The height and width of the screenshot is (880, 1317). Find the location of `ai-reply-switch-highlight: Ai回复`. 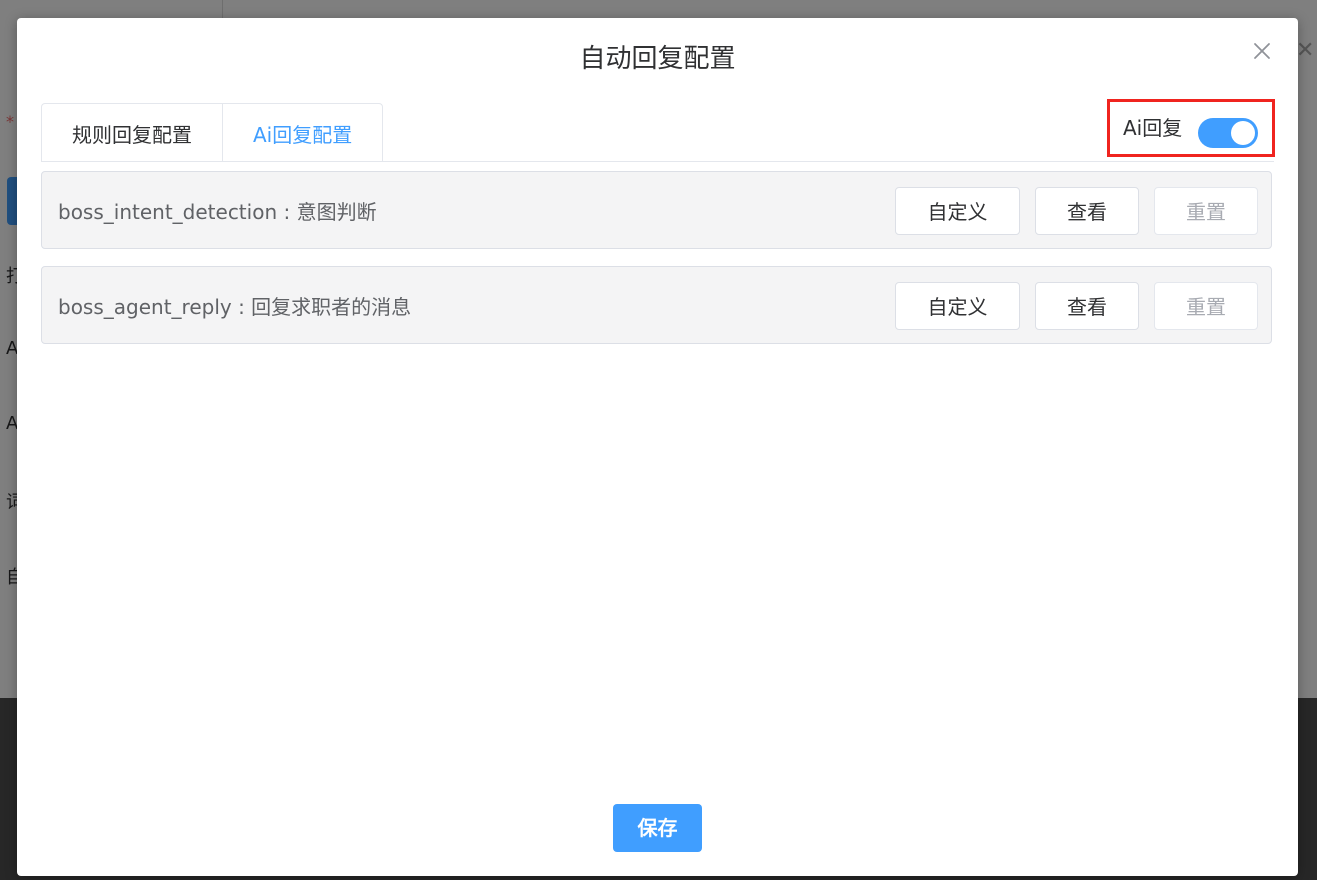

ai-reply-switch-highlight: Ai回复 is located at coordinates (1191, 128).